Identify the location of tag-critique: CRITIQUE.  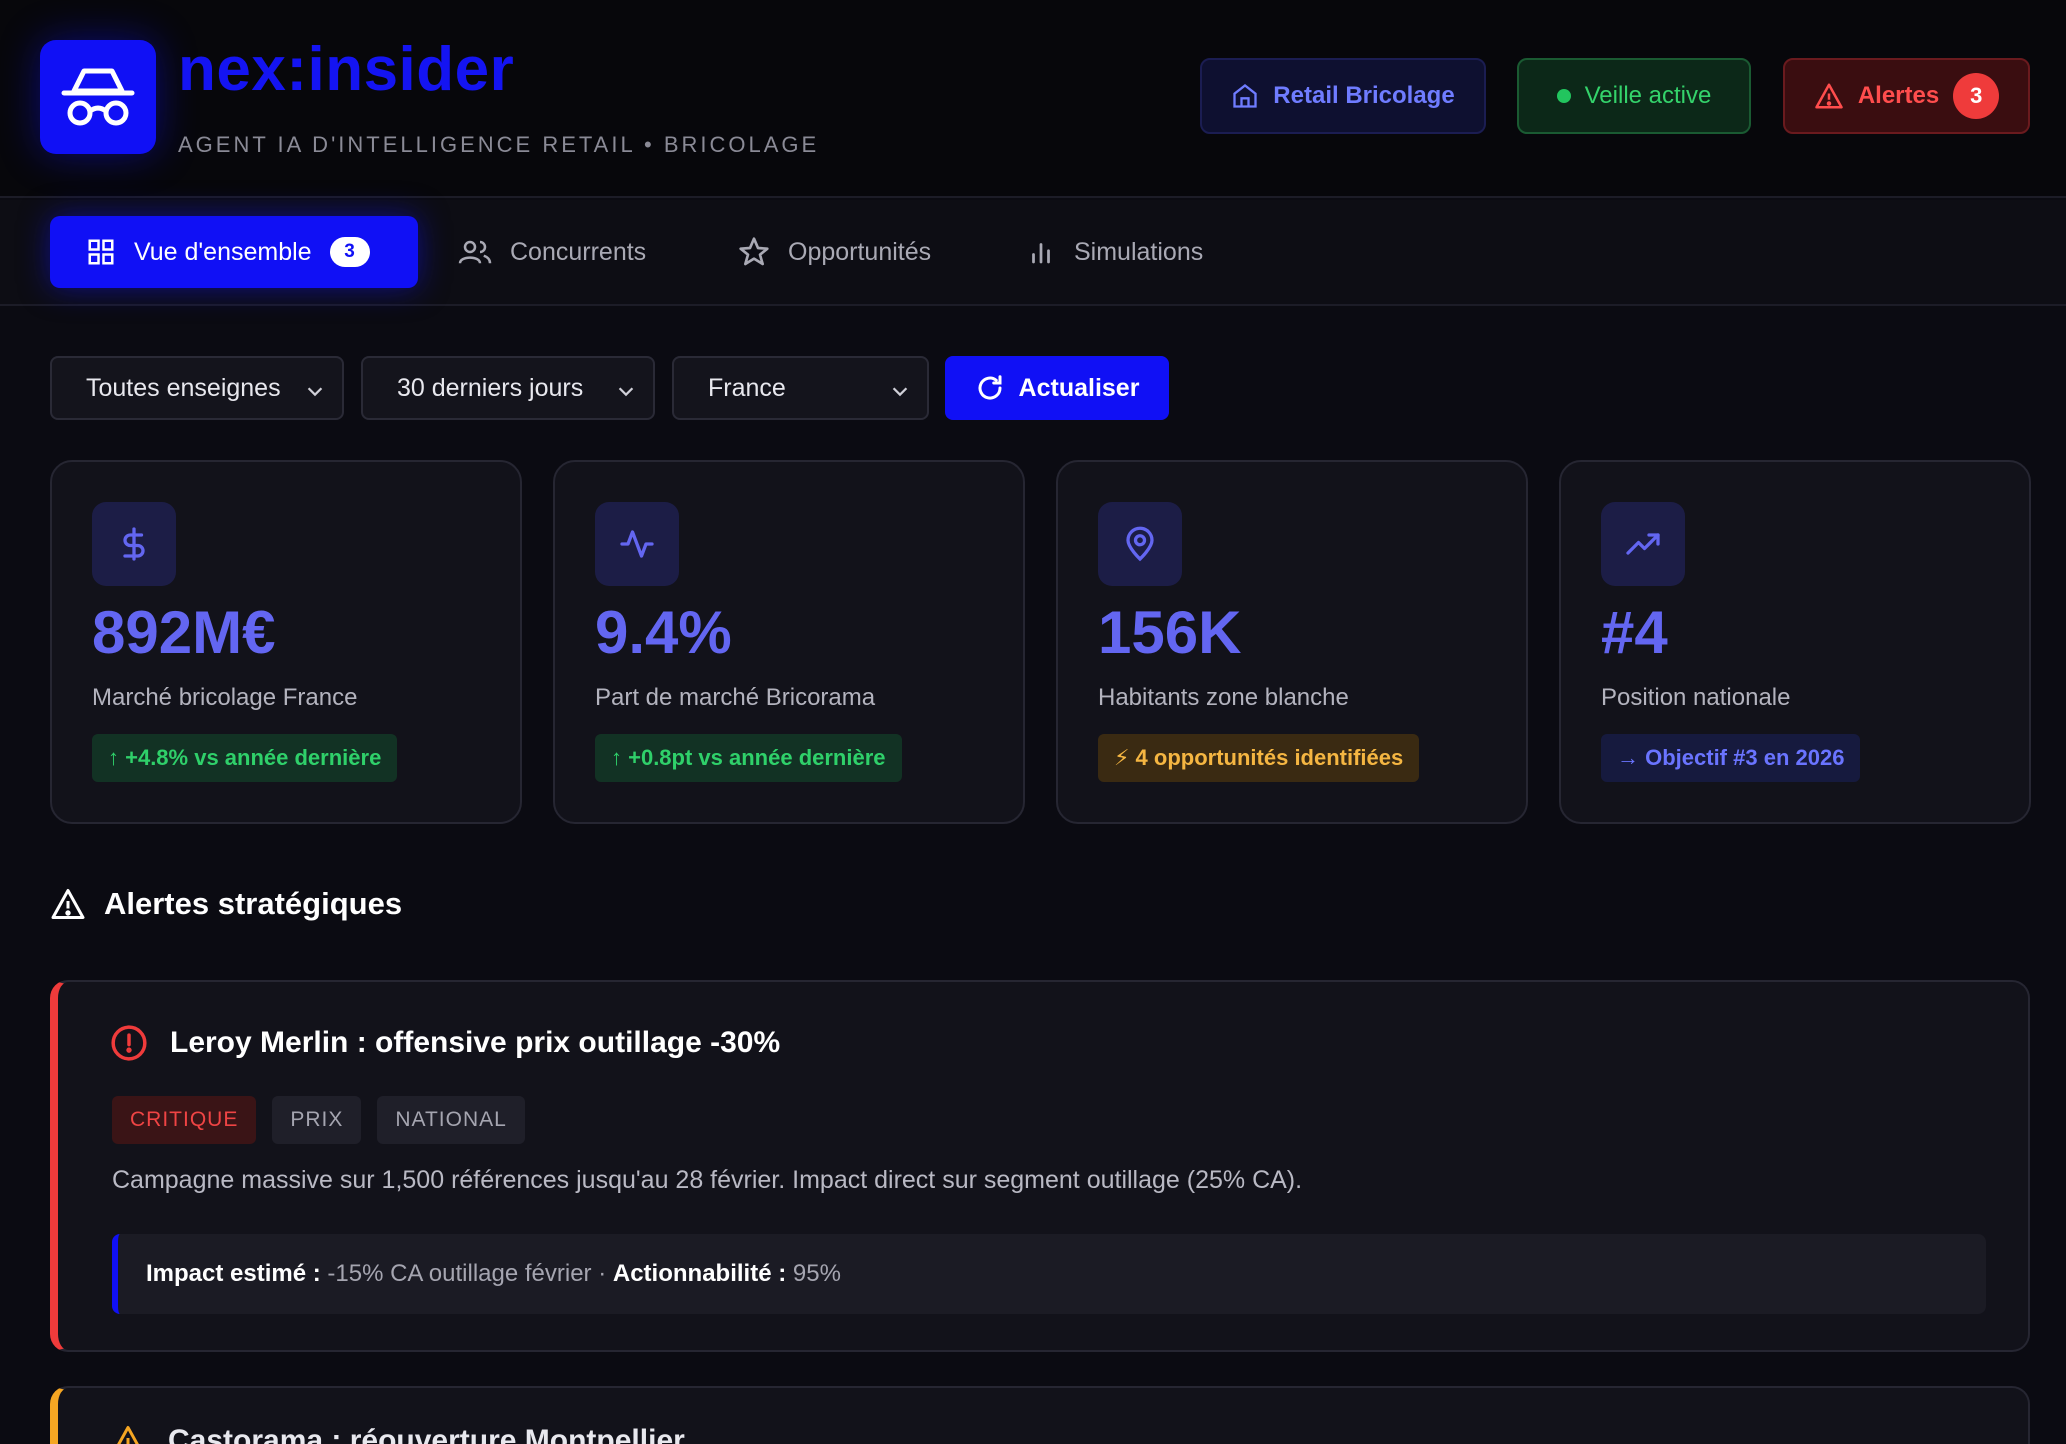
(184, 1120).